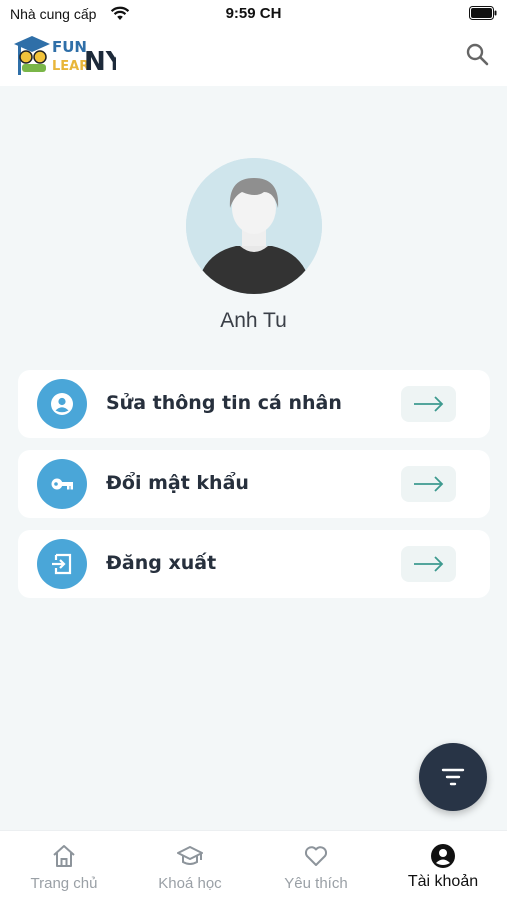  What do you see at coordinates (253, 320) in the screenshot?
I see `user-name: Anh Tu` at bounding box center [253, 320].